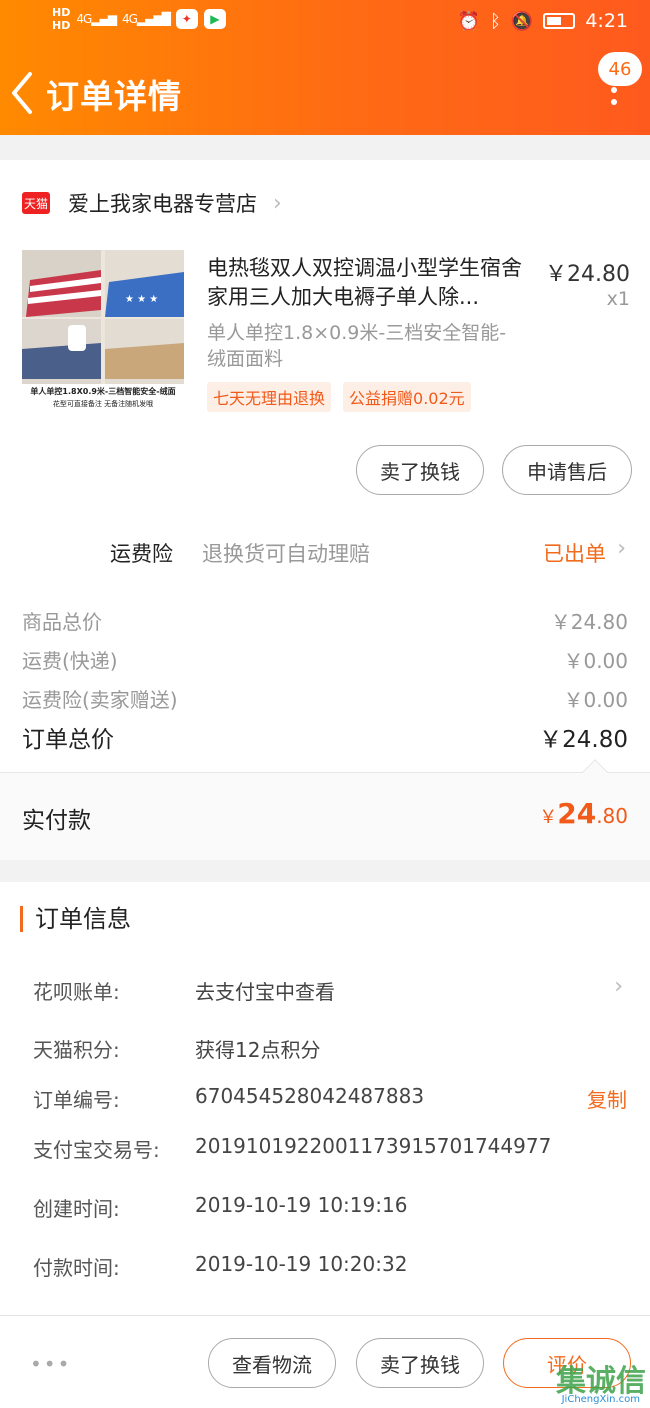 This screenshot has width=650, height=1408. Describe the element at coordinates (301, 1205) in the screenshot. I see `info-value: 2019-10-19 10:19:16` at that location.